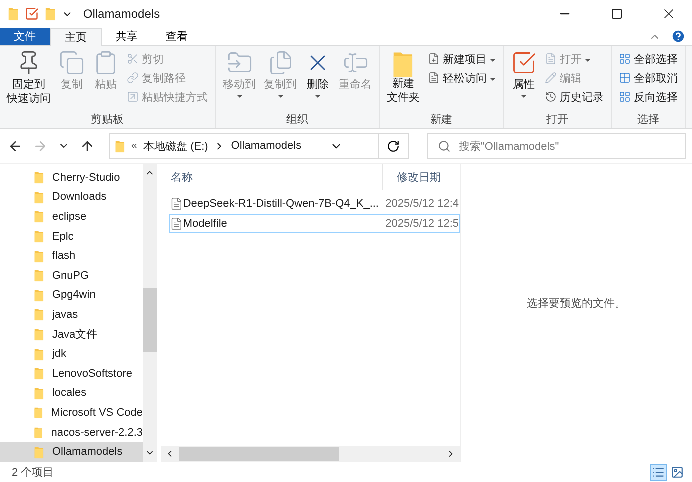  I want to click on sidebar-item: eclipse, so click(71, 217).